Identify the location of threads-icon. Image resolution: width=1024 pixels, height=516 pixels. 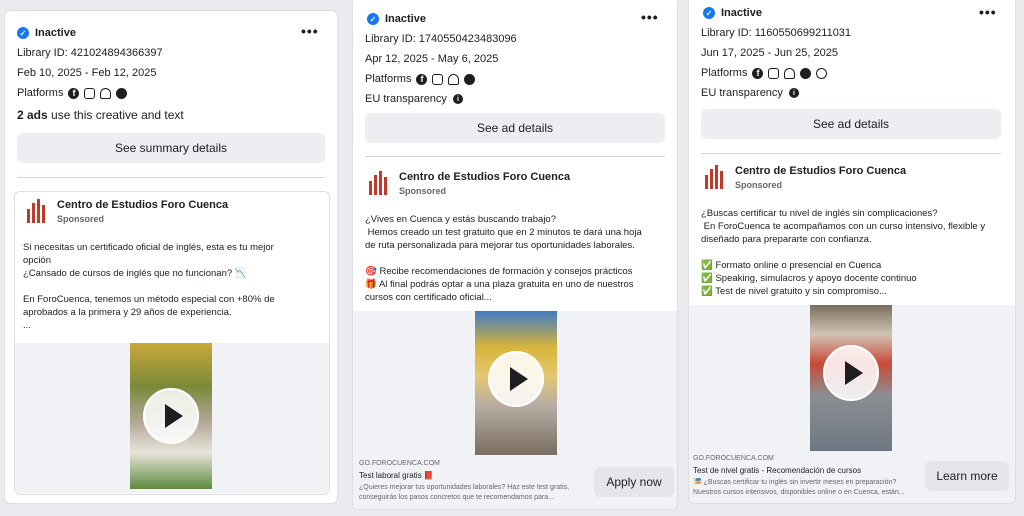
(822, 73).